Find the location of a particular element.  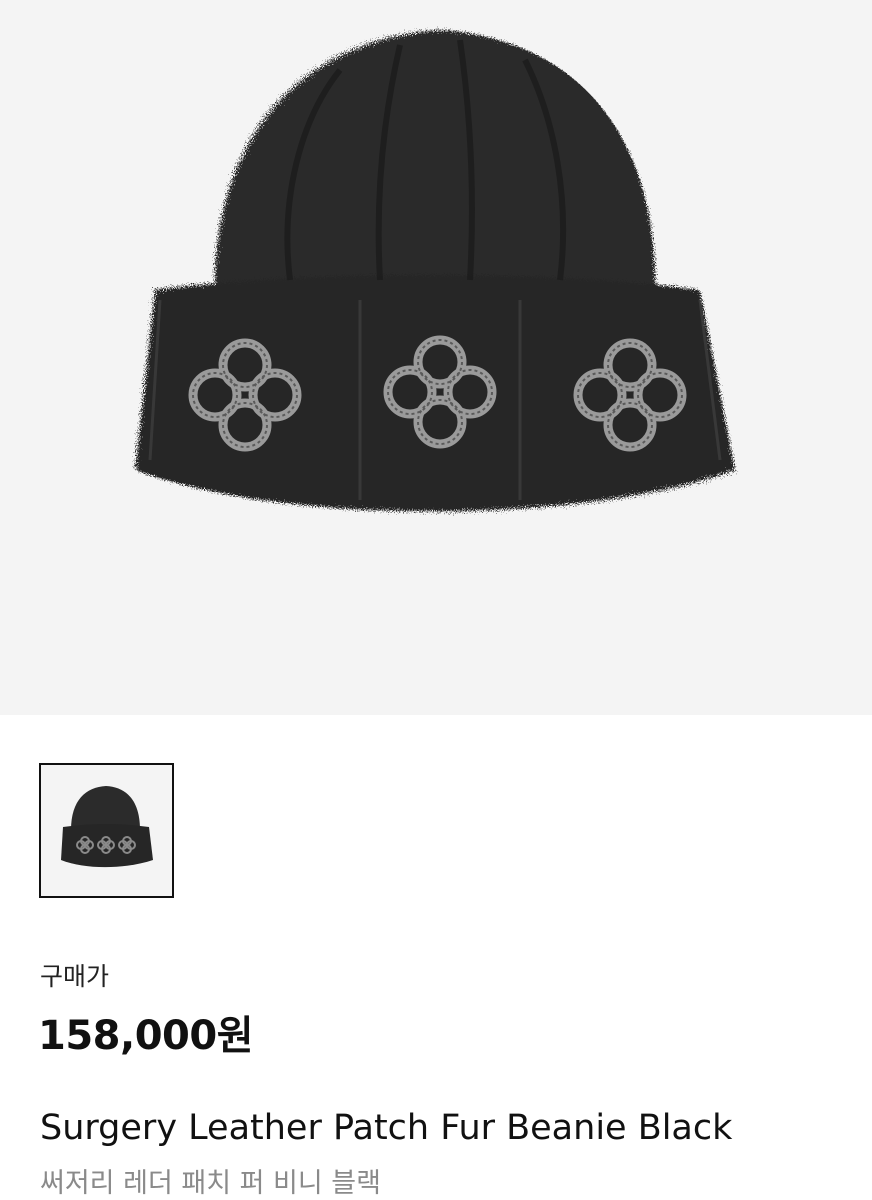

fur-beanie-thumbnail is located at coordinates (107, 827).